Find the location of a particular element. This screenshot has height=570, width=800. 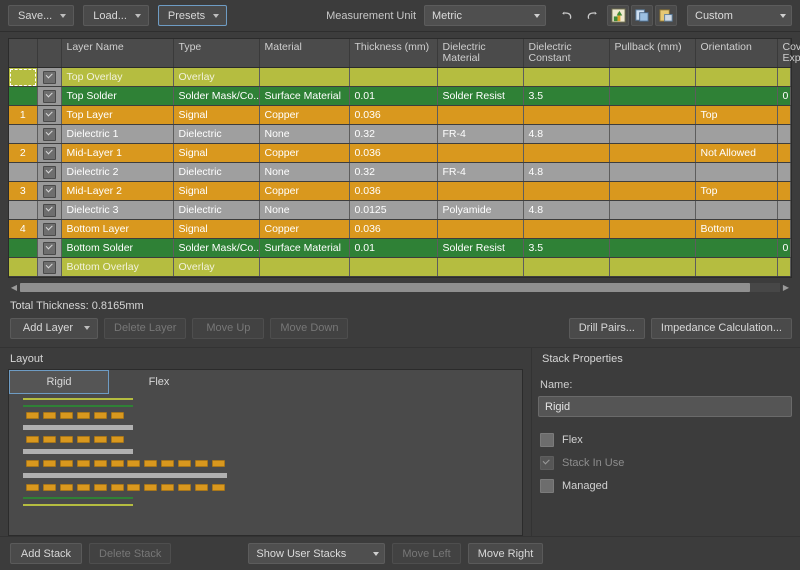

tab-rigid: Rigid is located at coordinates (59, 382).